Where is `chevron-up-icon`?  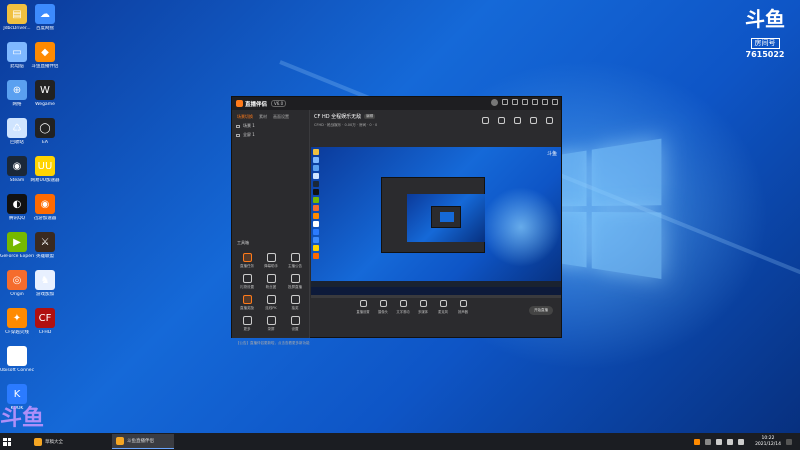 chevron-up-icon is located at coordinates (708, 441).